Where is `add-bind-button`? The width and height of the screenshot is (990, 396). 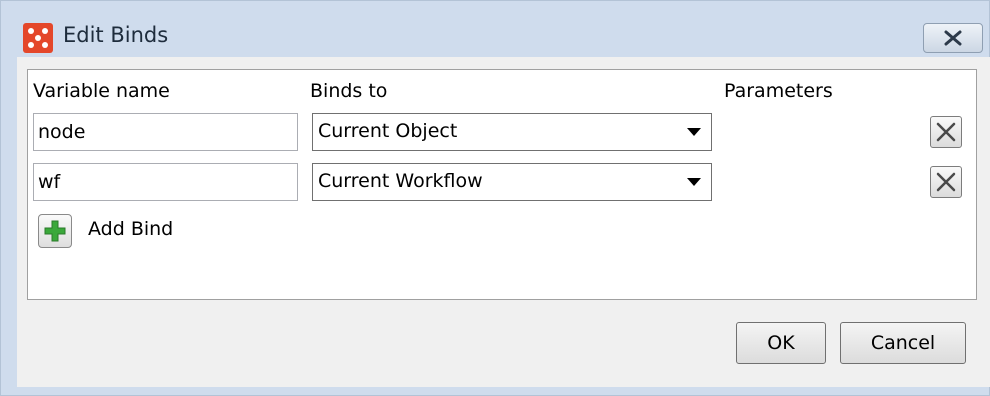
add-bind-button is located at coordinates (55, 231).